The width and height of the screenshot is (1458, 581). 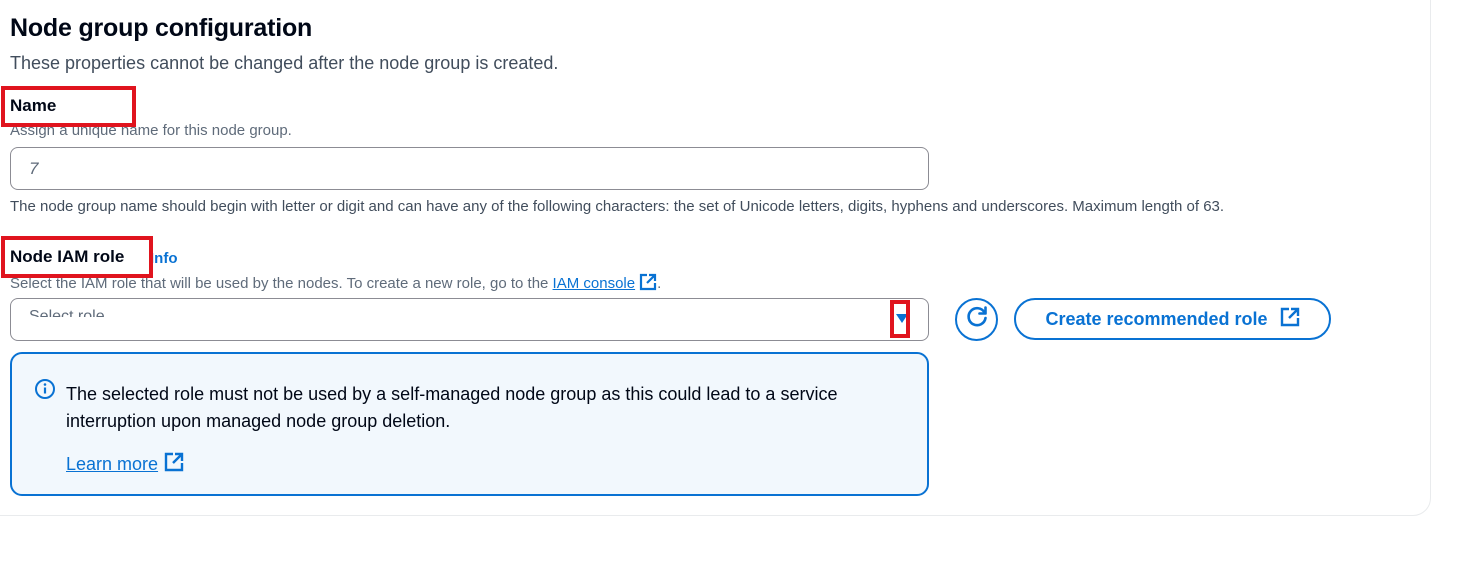 What do you see at coordinates (659, 283) in the screenshot?
I see `iam-role-description-suffix: .` at bounding box center [659, 283].